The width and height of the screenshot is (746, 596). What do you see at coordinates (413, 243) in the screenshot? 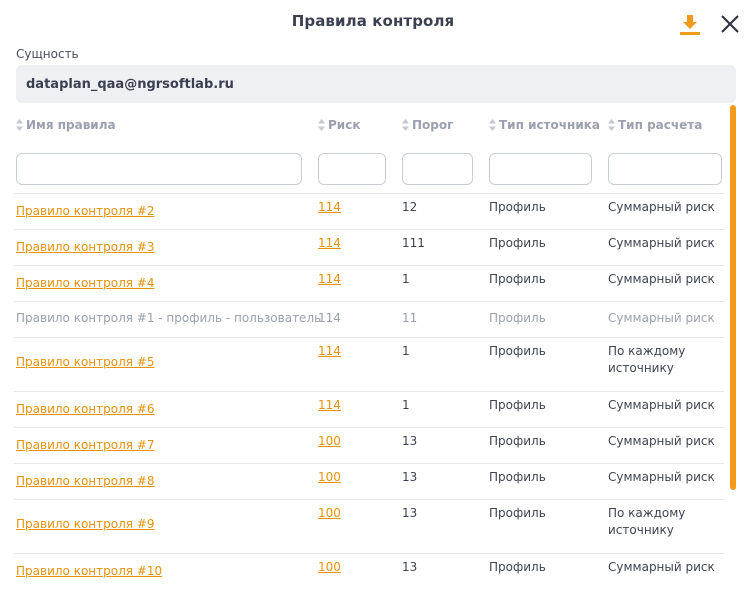
I see `threshold-value: 111` at bounding box center [413, 243].